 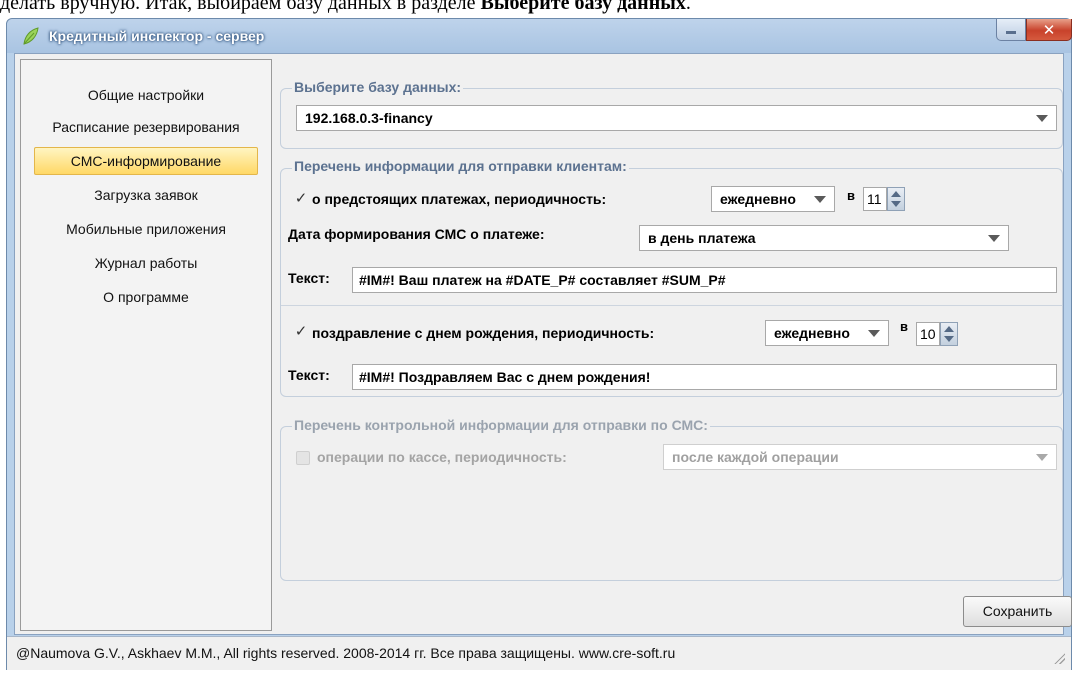 What do you see at coordinates (146, 95) in the screenshot?
I see `sidebar-item-general-settings: Общие настройки` at bounding box center [146, 95].